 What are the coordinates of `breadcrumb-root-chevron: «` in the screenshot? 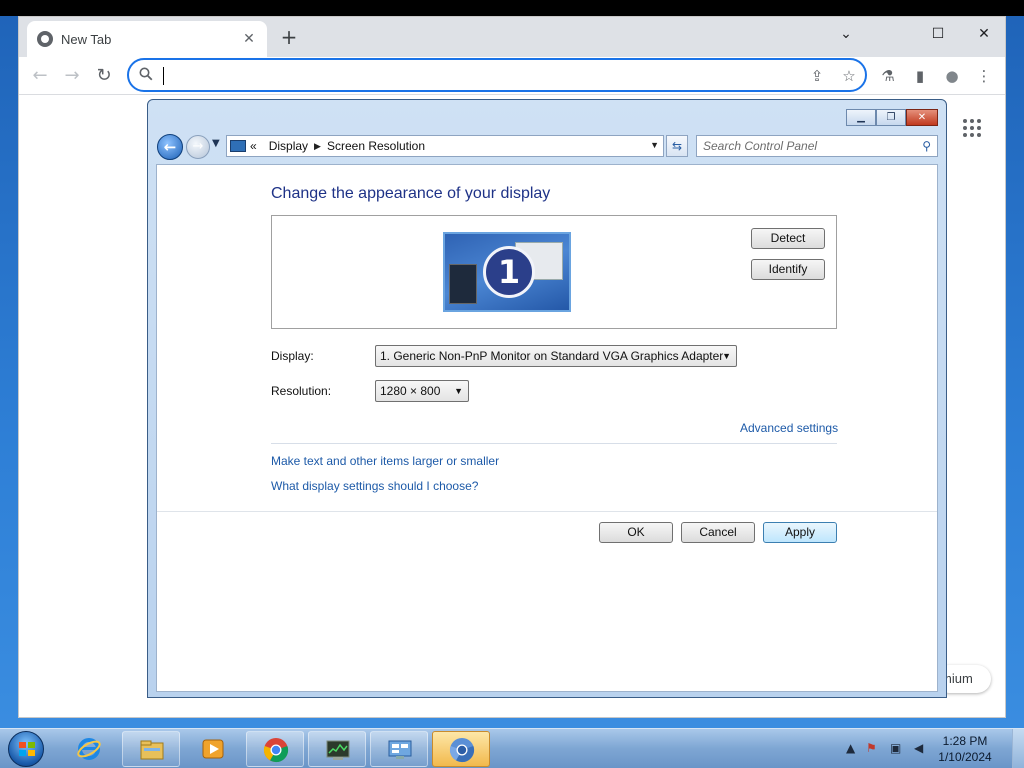 It's located at (253, 146).